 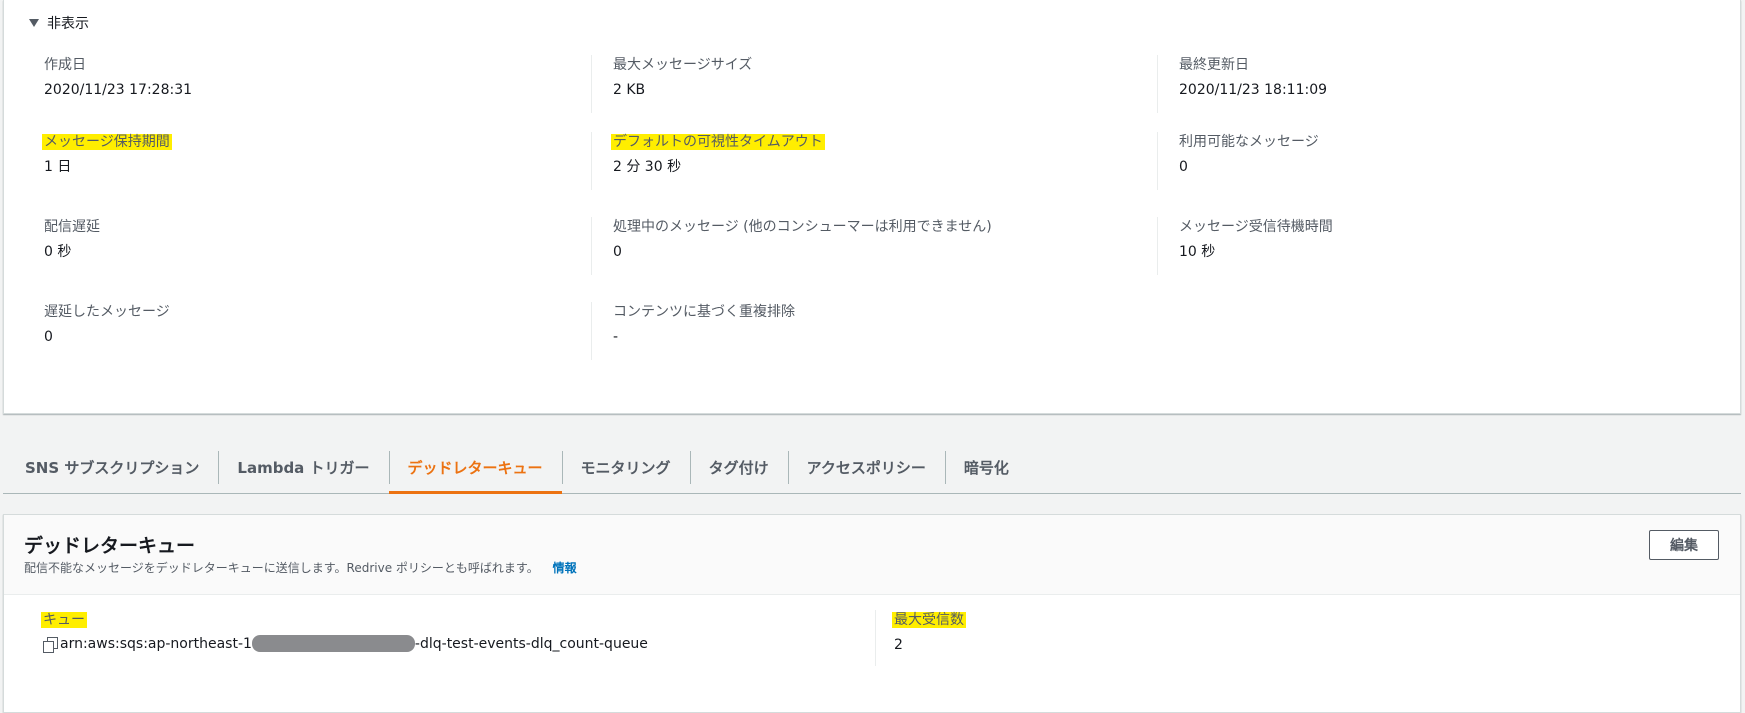 I want to click on detail-value: 2 KB, so click(x=629, y=90).